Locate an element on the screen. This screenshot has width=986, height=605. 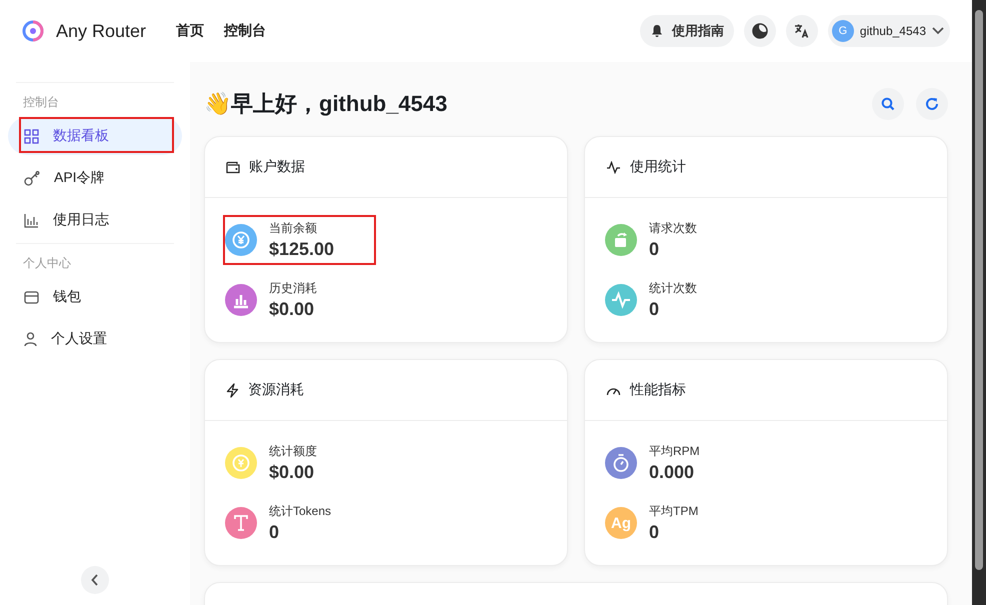
sidebar-item: 数据看板 is located at coordinates (95, 136).